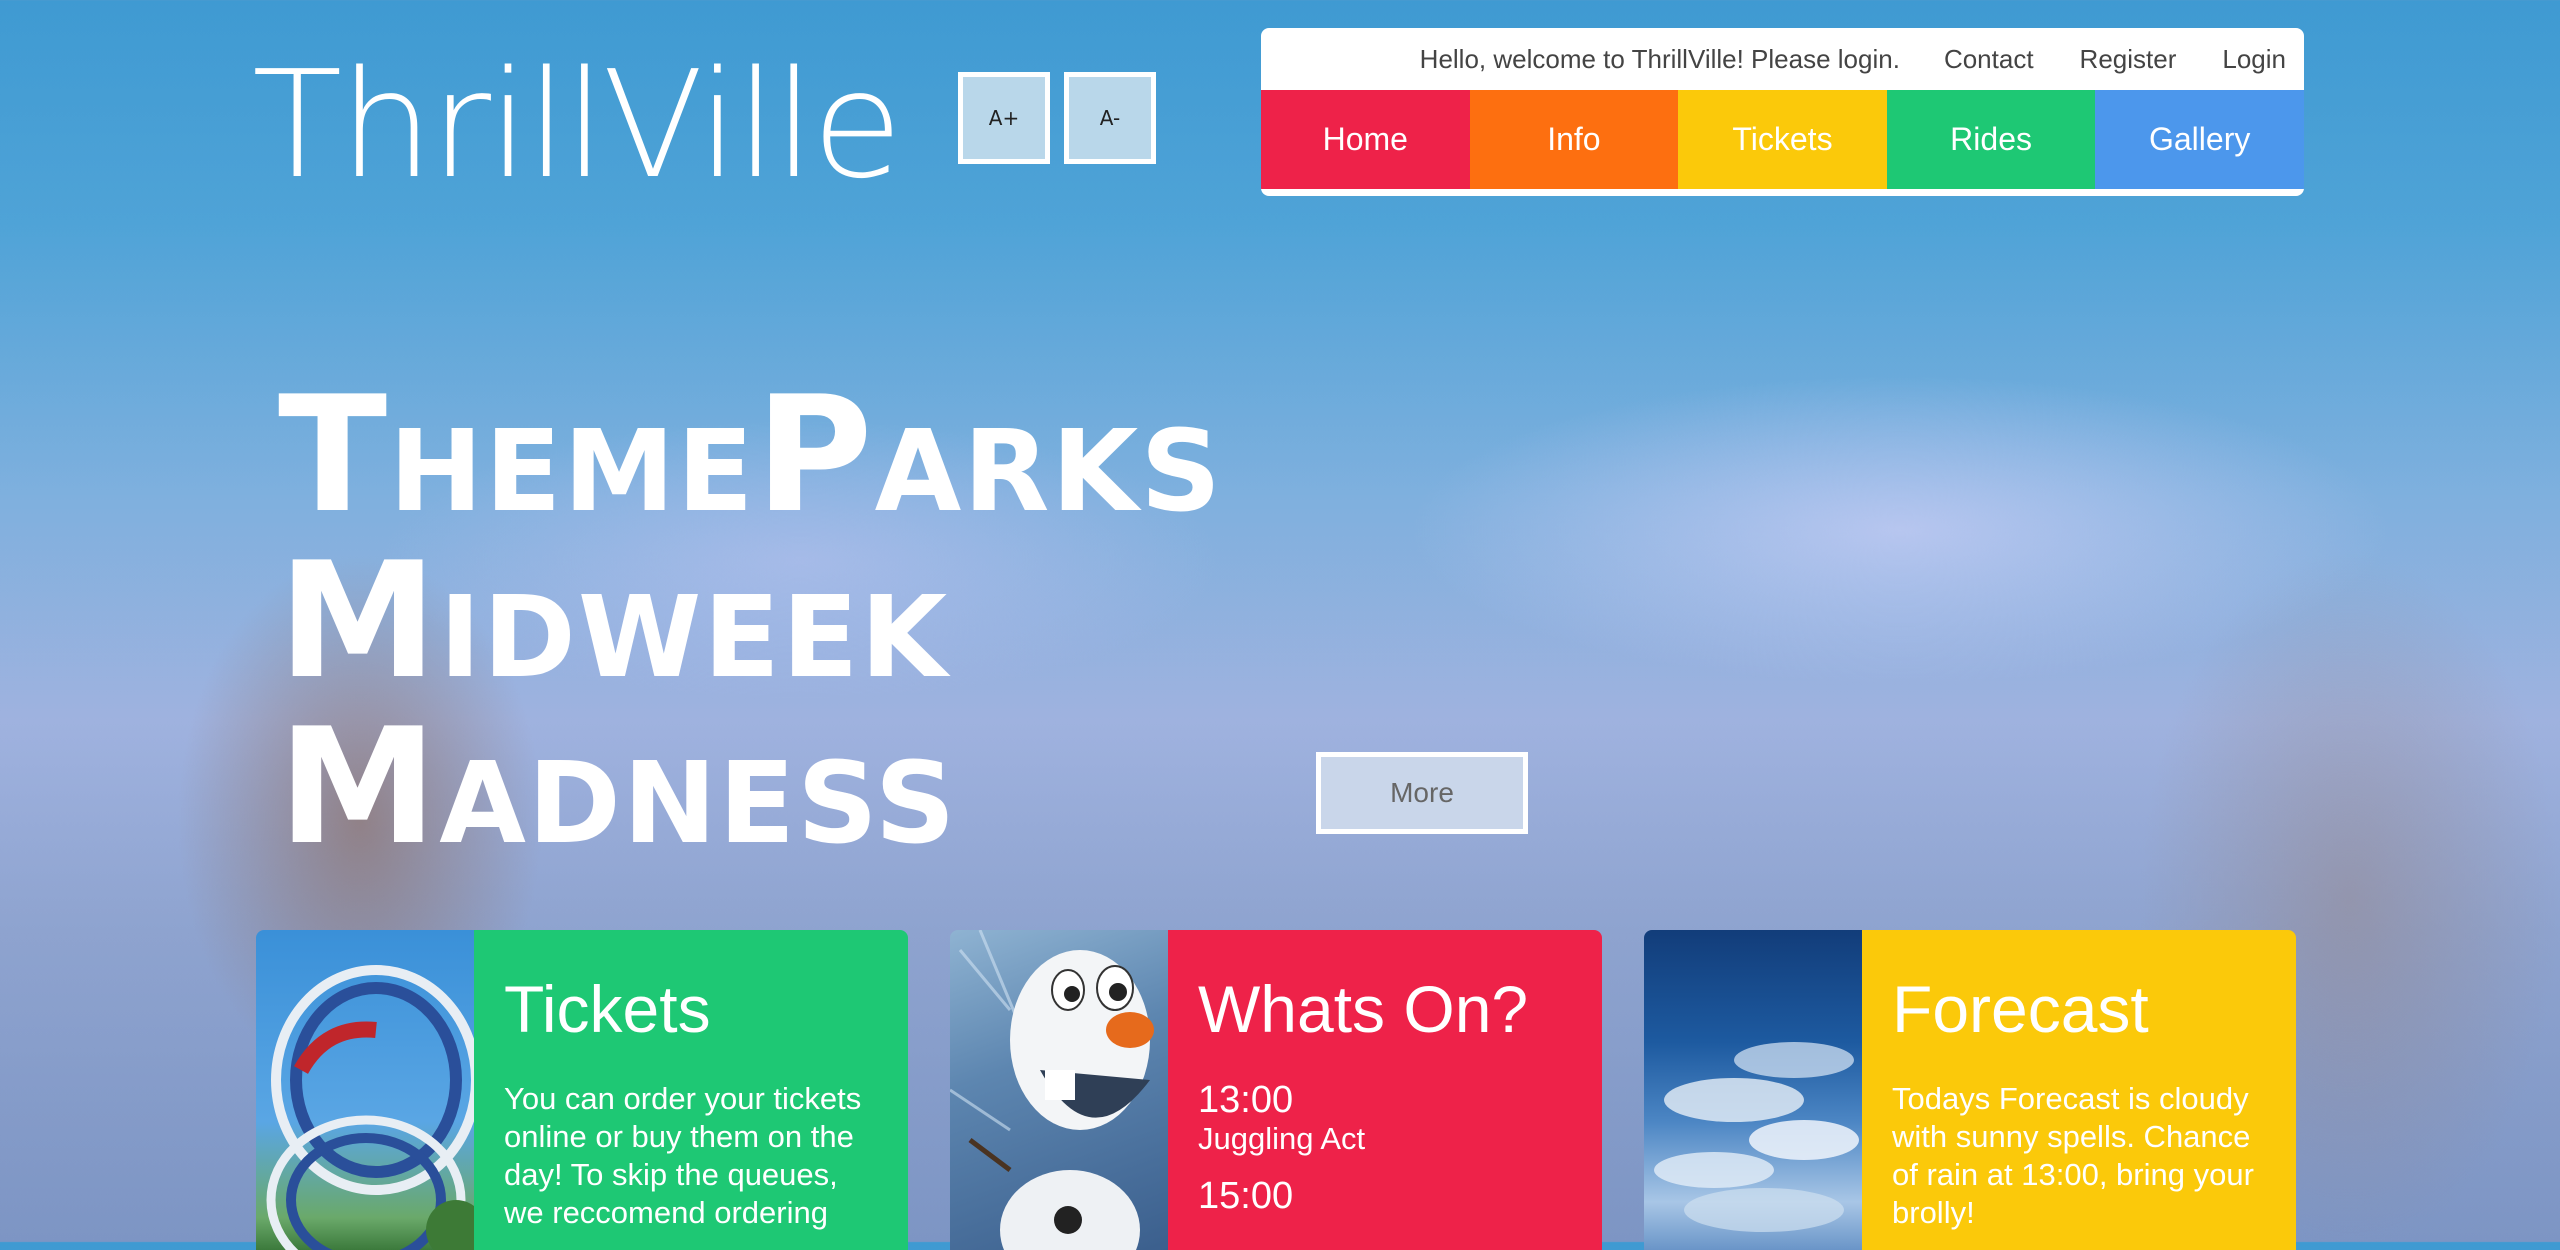  I want to click on whats-on-card-title: Whats On?, so click(1363, 1009).